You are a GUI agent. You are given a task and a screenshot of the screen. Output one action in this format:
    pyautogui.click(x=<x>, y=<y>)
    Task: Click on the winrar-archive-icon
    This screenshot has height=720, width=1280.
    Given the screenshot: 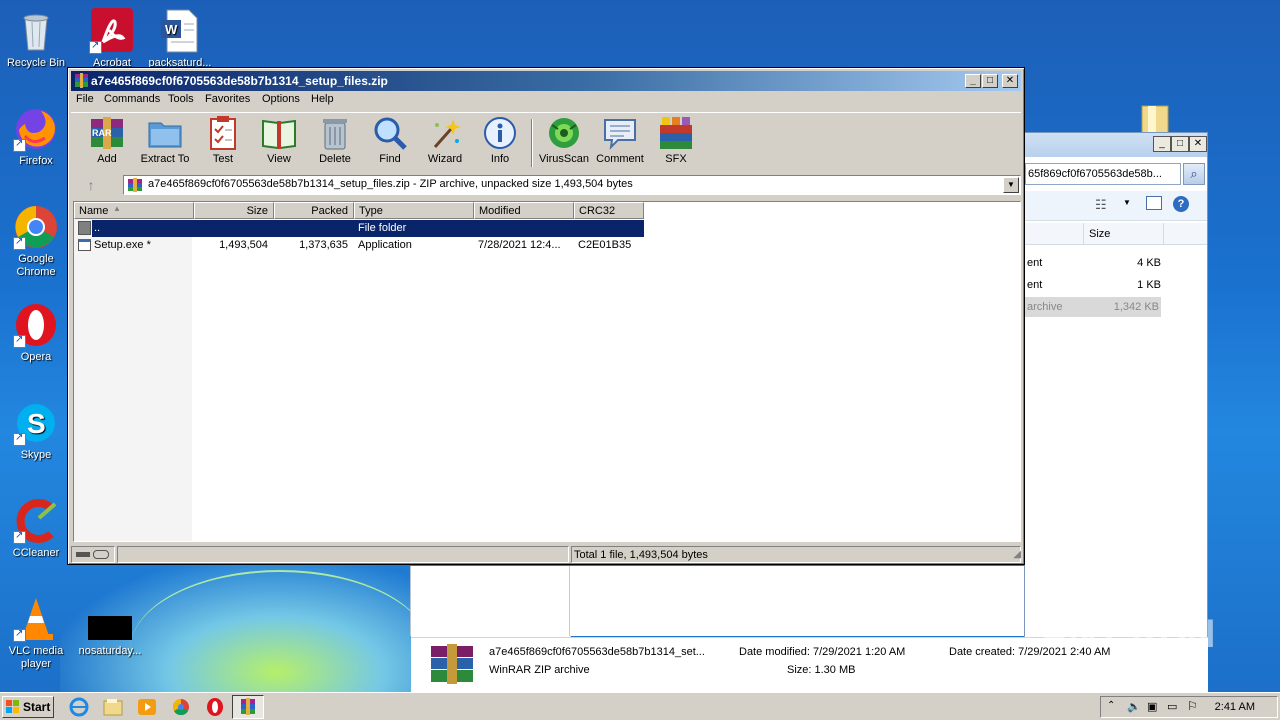 What is the action you would take?
    pyautogui.click(x=452, y=664)
    